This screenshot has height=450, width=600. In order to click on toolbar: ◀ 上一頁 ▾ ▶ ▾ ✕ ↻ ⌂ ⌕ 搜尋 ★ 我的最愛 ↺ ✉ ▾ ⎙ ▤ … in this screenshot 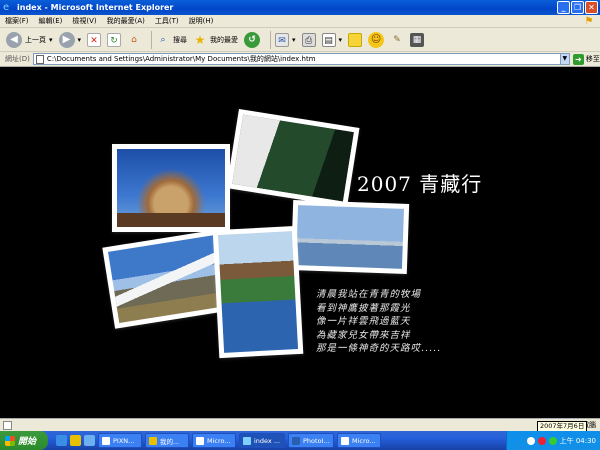, I will do `click(300, 40)`.